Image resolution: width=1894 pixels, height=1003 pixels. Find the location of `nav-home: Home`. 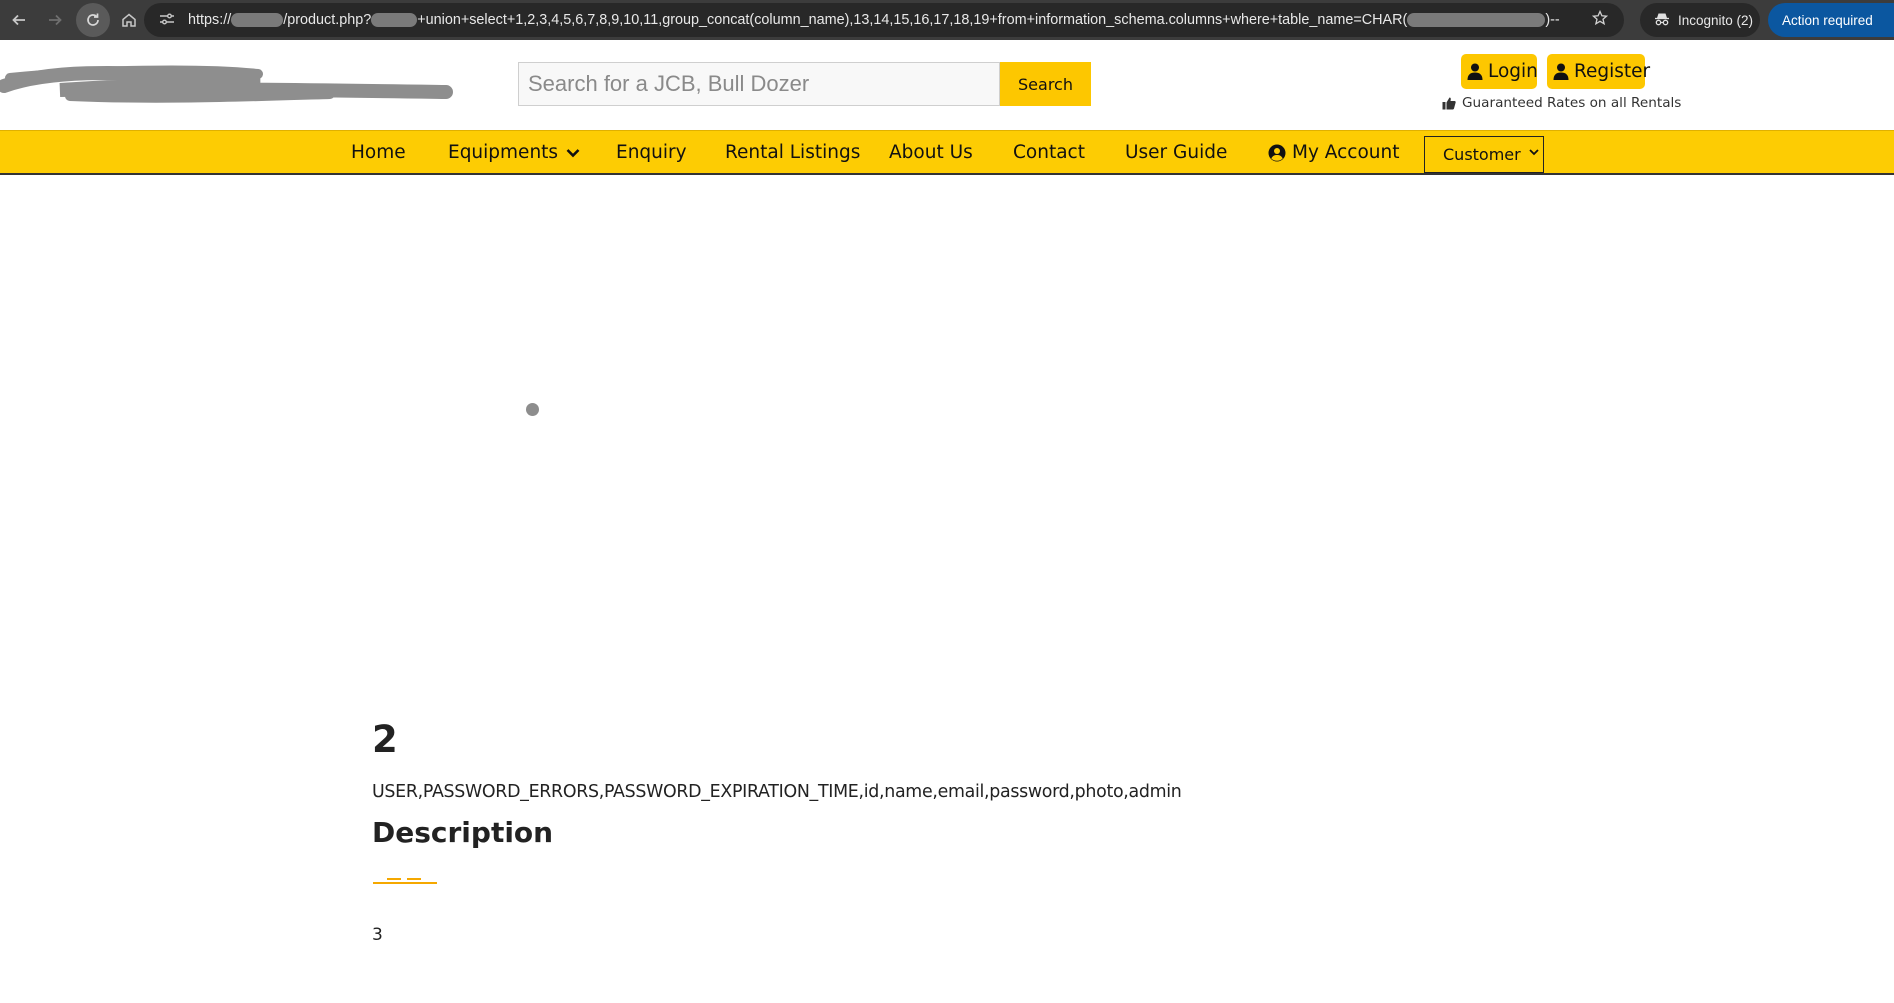

nav-home: Home is located at coordinates (378, 152).